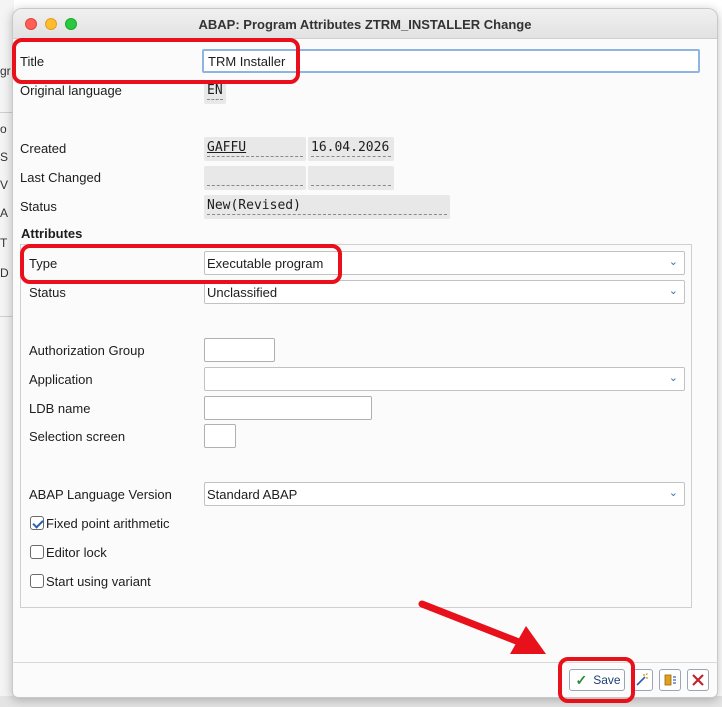  What do you see at coordinates (43, 148) in the screenshot?
I see `created-label: Created` at bounding box center [43, 148].